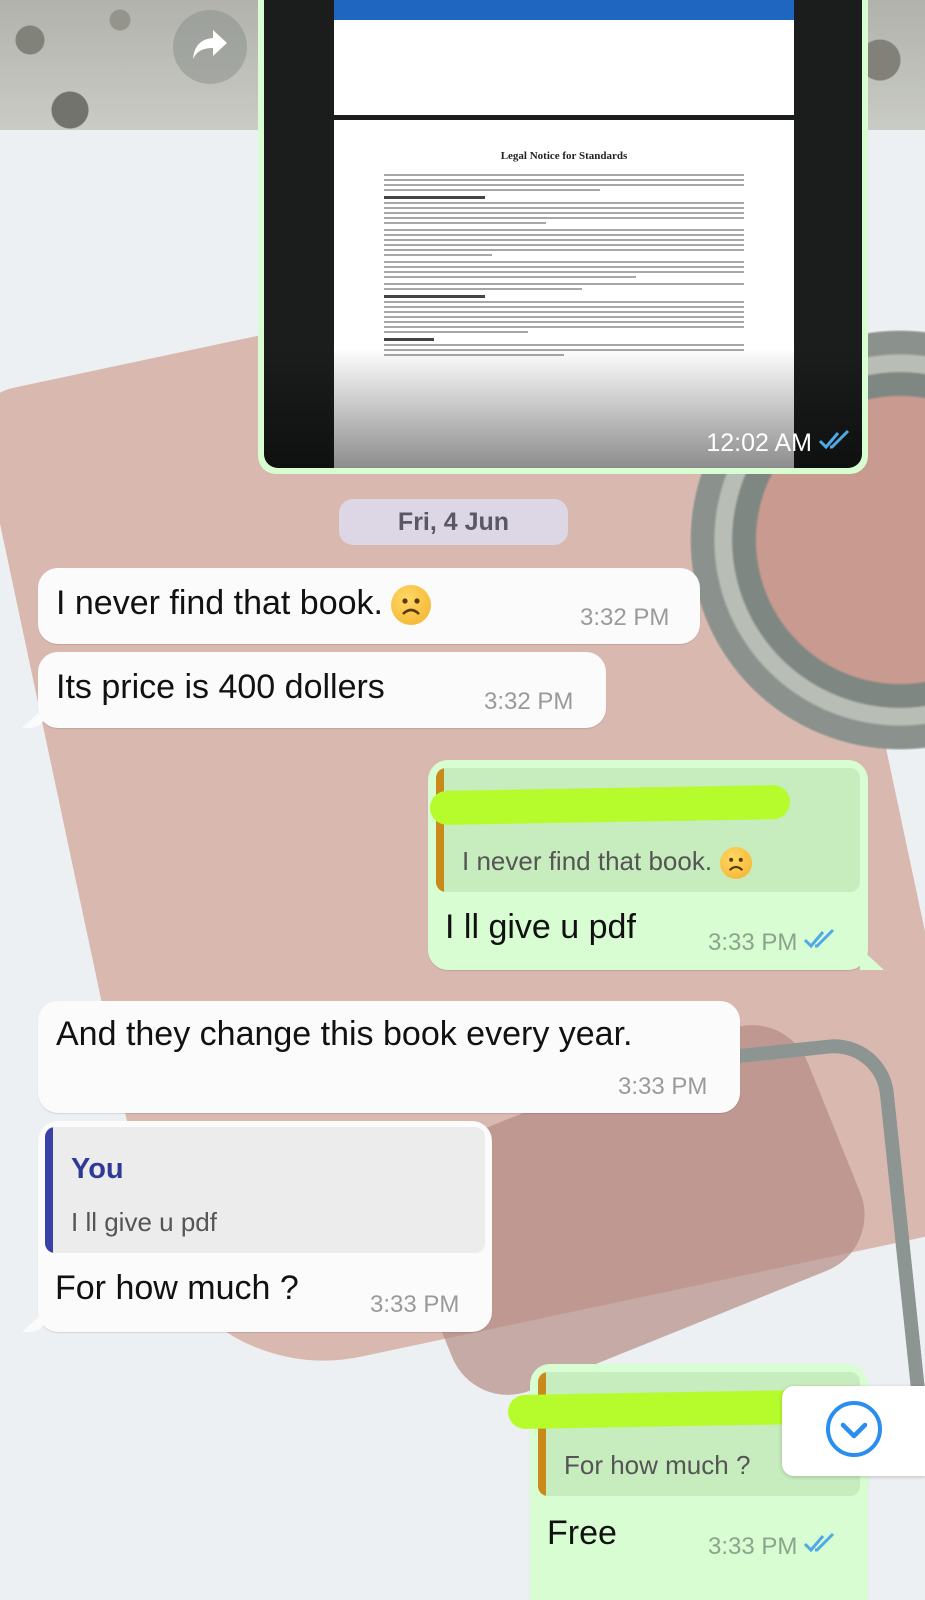 The image size is (925, 1600). What do you see at coordinates (759, 443) in the screenshot?
I see `message-time: 12:02 AM` at bounding box center [759, 443].